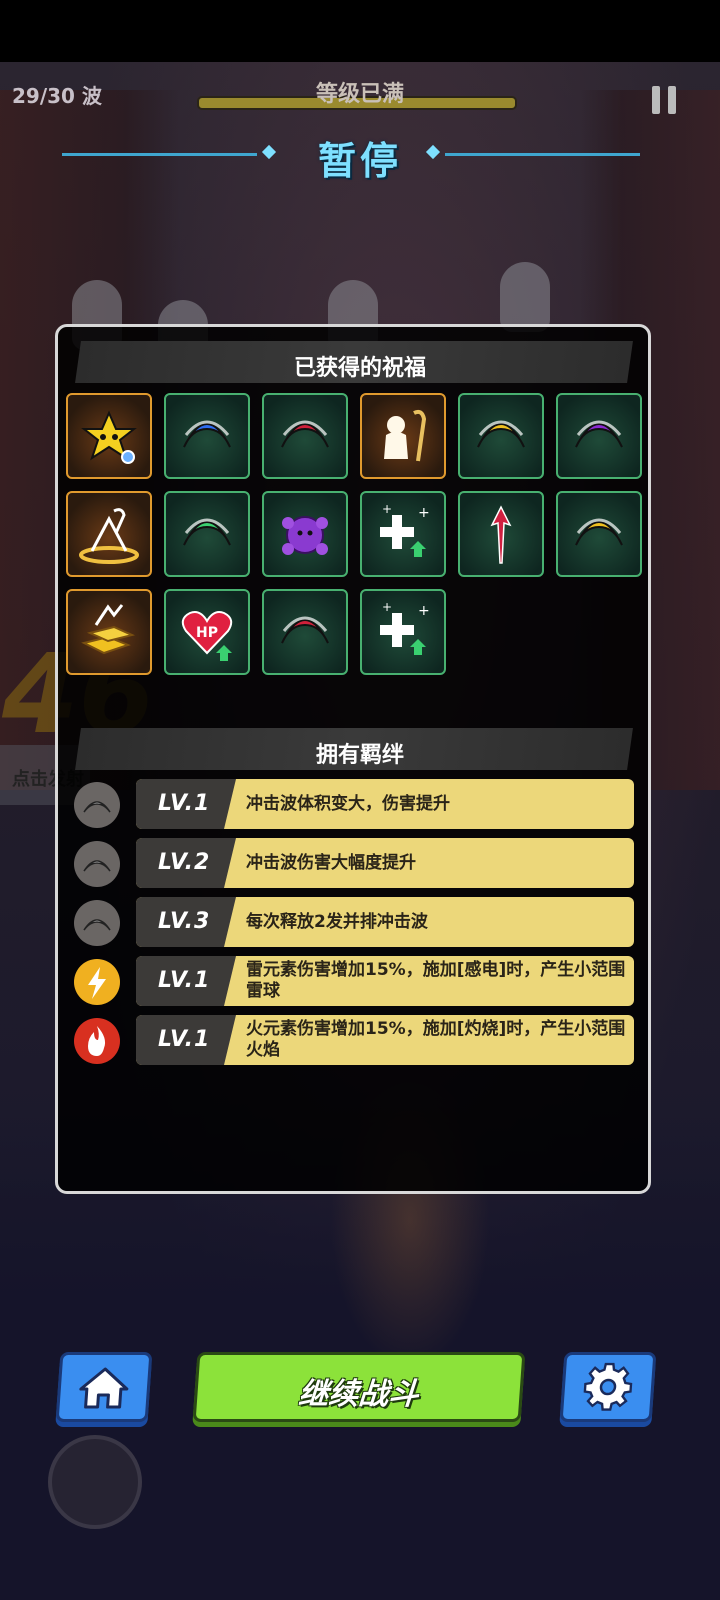  Describe the element at coordinates (95, 1482) in the screenshot. I see `background-hero-portrait` at that location.